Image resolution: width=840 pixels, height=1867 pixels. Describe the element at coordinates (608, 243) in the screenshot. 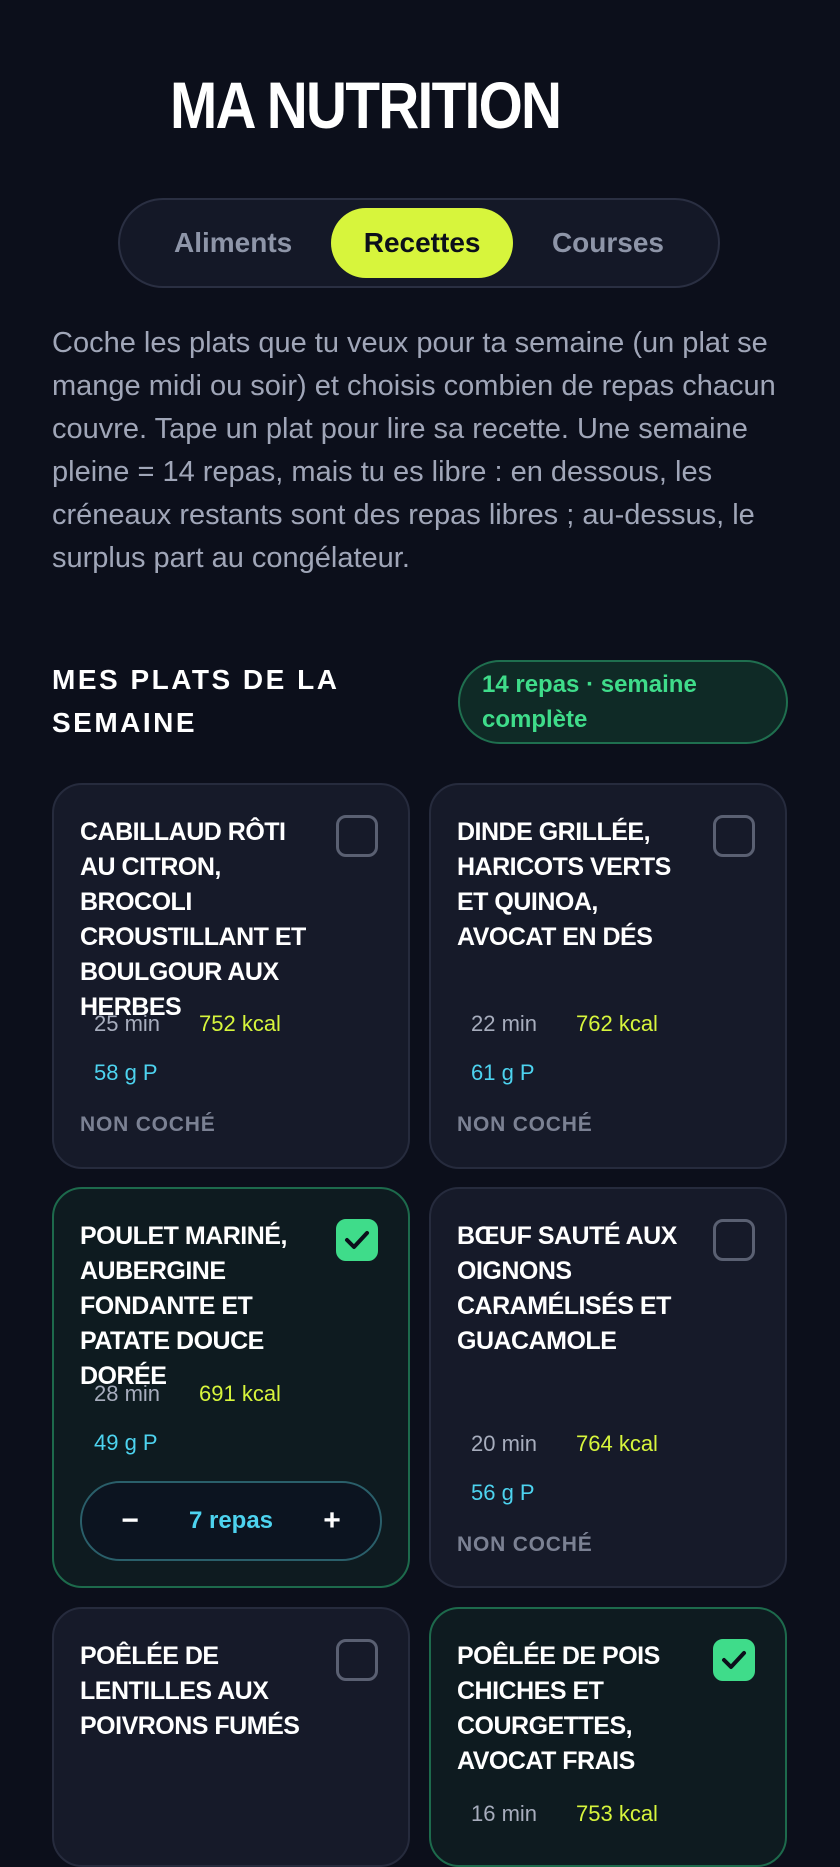

I see `tab-courses: Courses` at that location.